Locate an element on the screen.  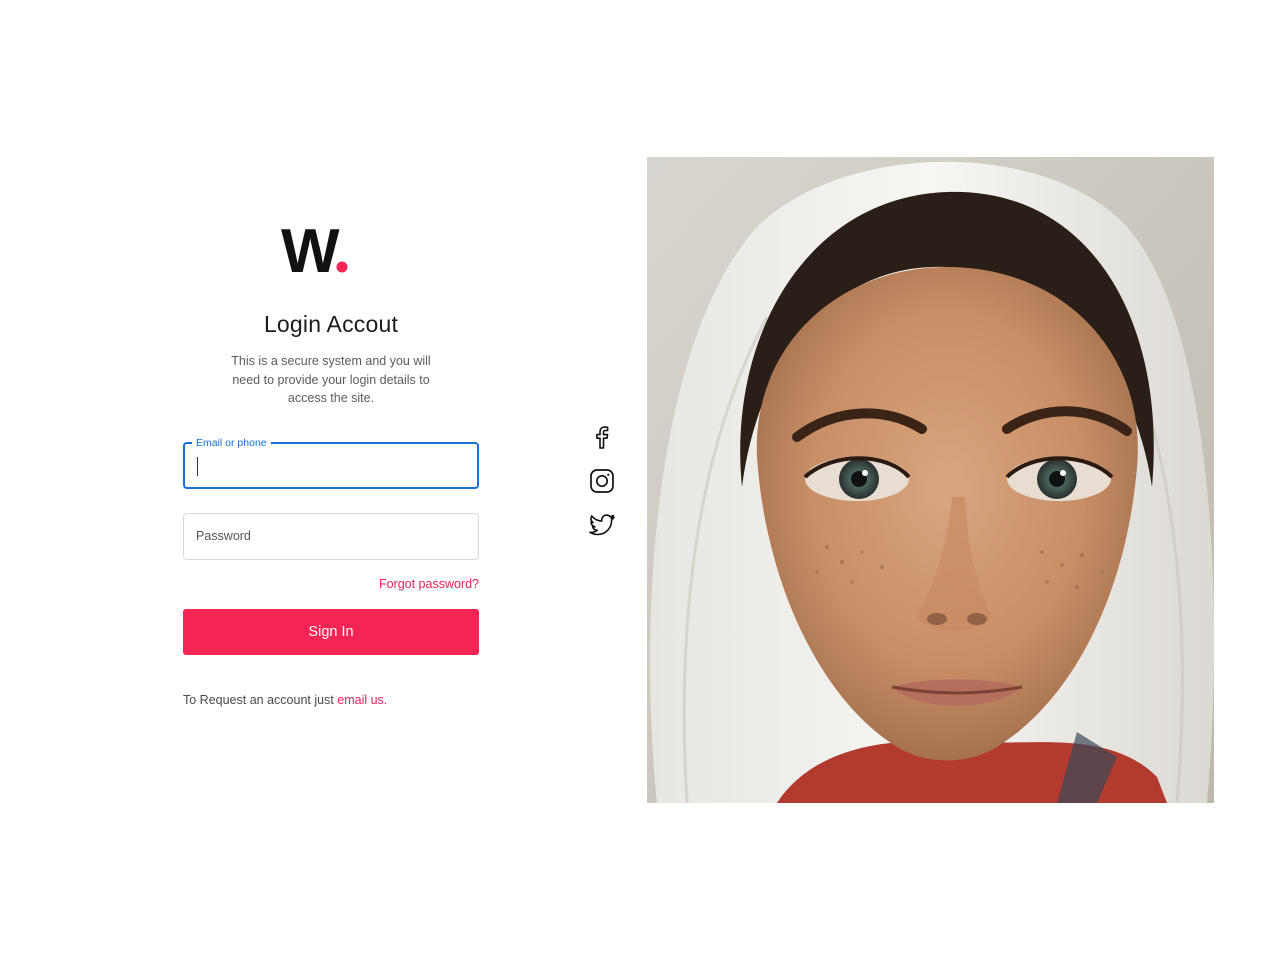
sign-in-button: Sign In is located at coordinates (331, 631).